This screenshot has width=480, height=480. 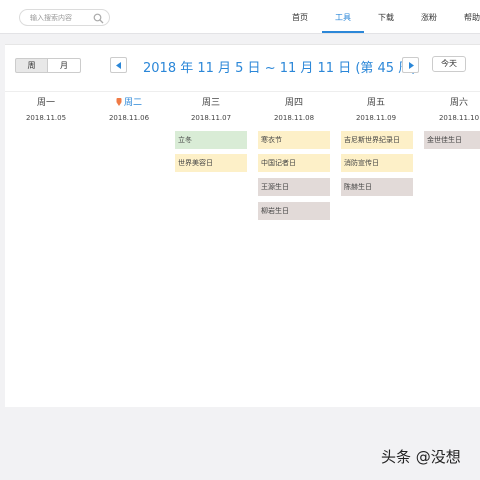 I want to click on weekday-label: 周三, so click(x=210, y=103).